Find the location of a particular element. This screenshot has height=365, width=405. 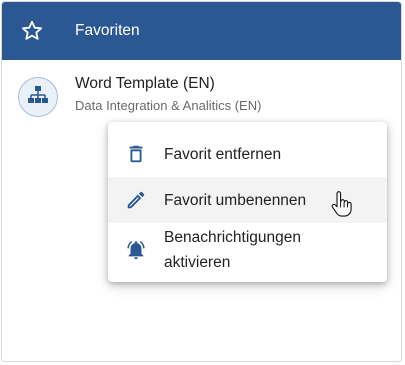

menu-item-remove-favorite: Favorit entfernen is located at coordinates (247, 154).